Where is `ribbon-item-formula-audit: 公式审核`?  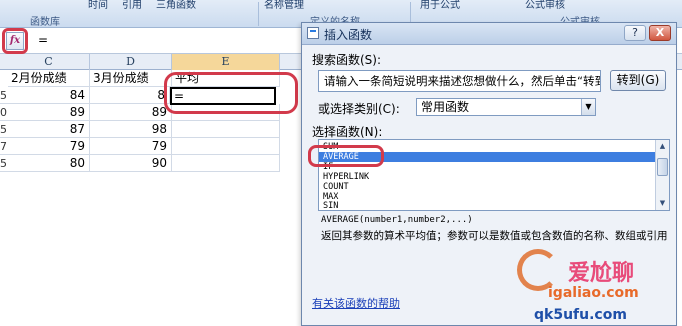
ribbon-item-formula-audit: 公式审核 is located at coordinates (545, 5).